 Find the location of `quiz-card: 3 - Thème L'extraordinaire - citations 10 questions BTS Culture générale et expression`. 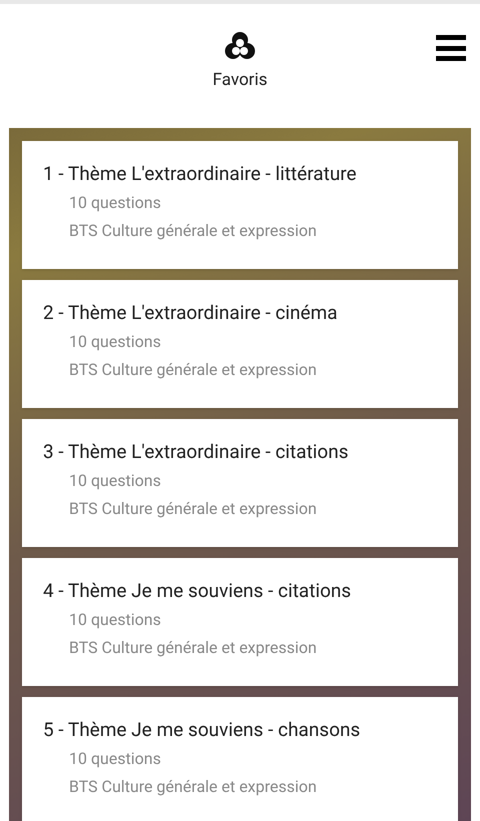

quiz-card: 3 - Thème L'extraordinaire - citations 10 questions BTS Culture générale et expression is located at coordinates (240, 483).